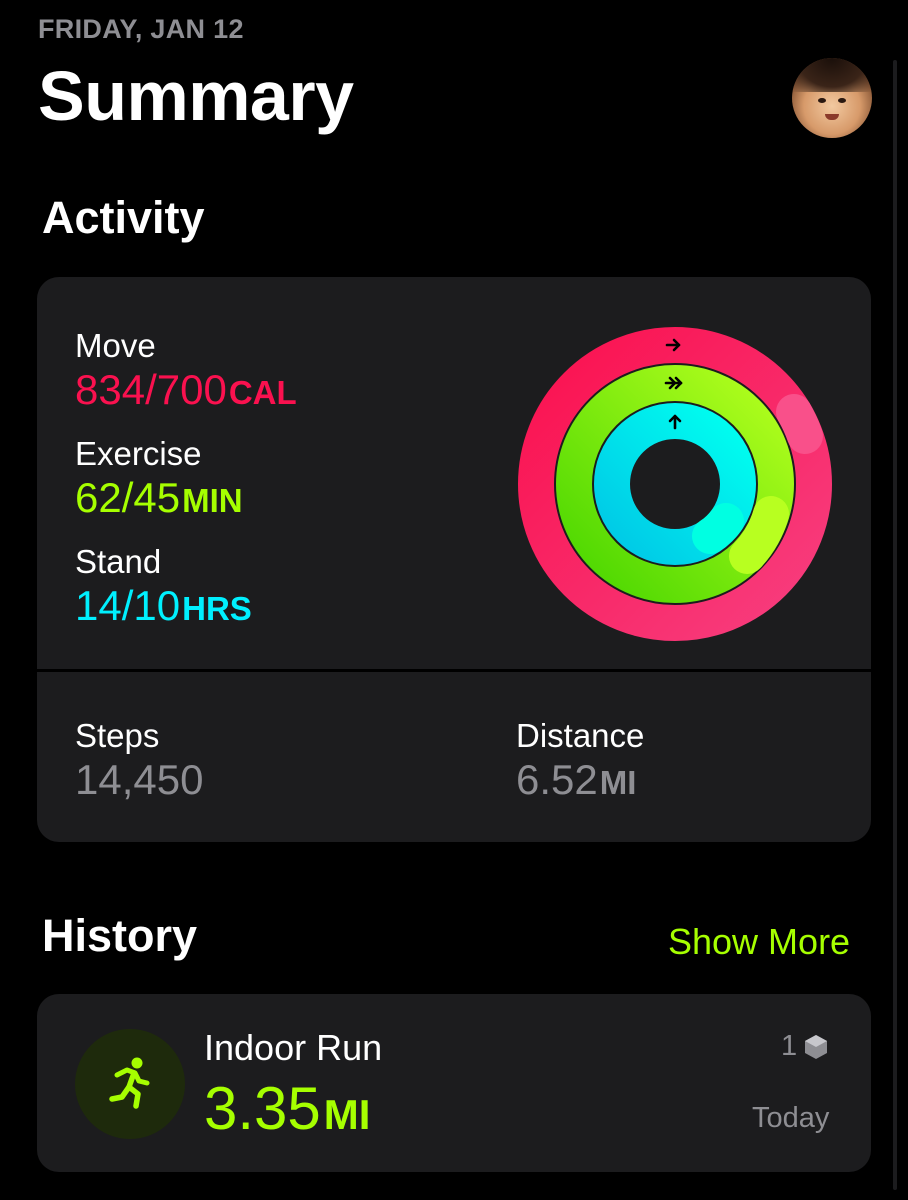 The image size is (908, 1200). What do you see at coordinates (759, 942) in the screenshot?
I see `show-more-button: Show More` at bounding box center [759, 942].